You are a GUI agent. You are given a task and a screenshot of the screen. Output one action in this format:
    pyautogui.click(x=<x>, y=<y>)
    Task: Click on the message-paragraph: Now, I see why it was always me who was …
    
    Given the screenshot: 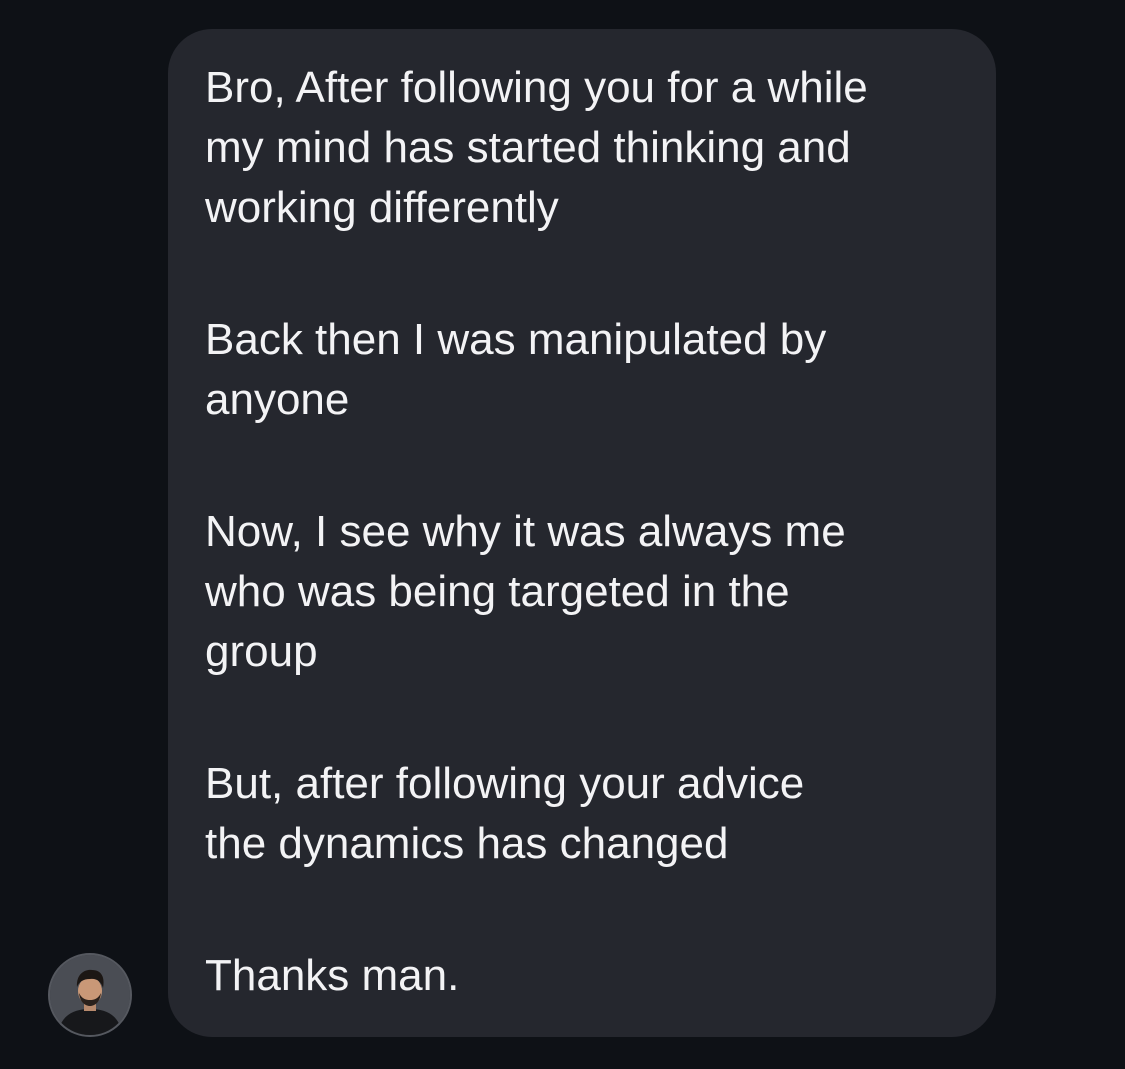 What is the action you would take?
    pyautogui.click(x=525, y=592)
    